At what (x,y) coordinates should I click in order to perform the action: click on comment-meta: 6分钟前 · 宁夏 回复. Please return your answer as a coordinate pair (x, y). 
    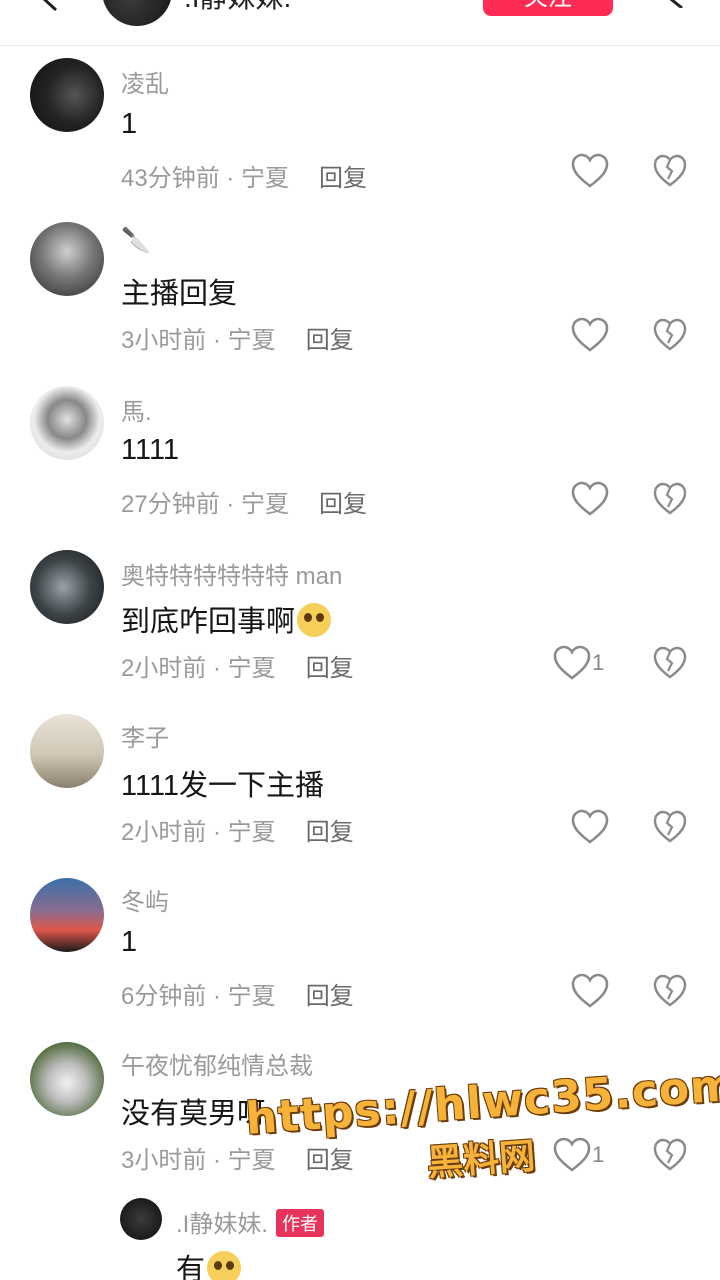
    Looking at the image, I should click on (237, 993).